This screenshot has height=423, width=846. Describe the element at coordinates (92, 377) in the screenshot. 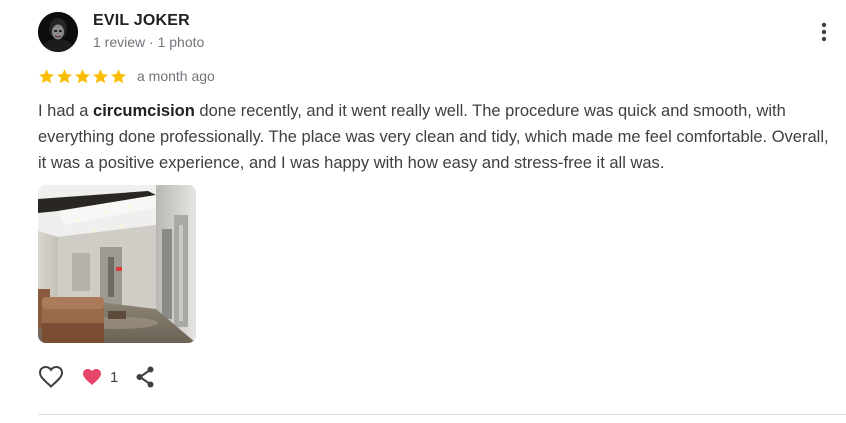

I see `pink-heart-icon` at that location.